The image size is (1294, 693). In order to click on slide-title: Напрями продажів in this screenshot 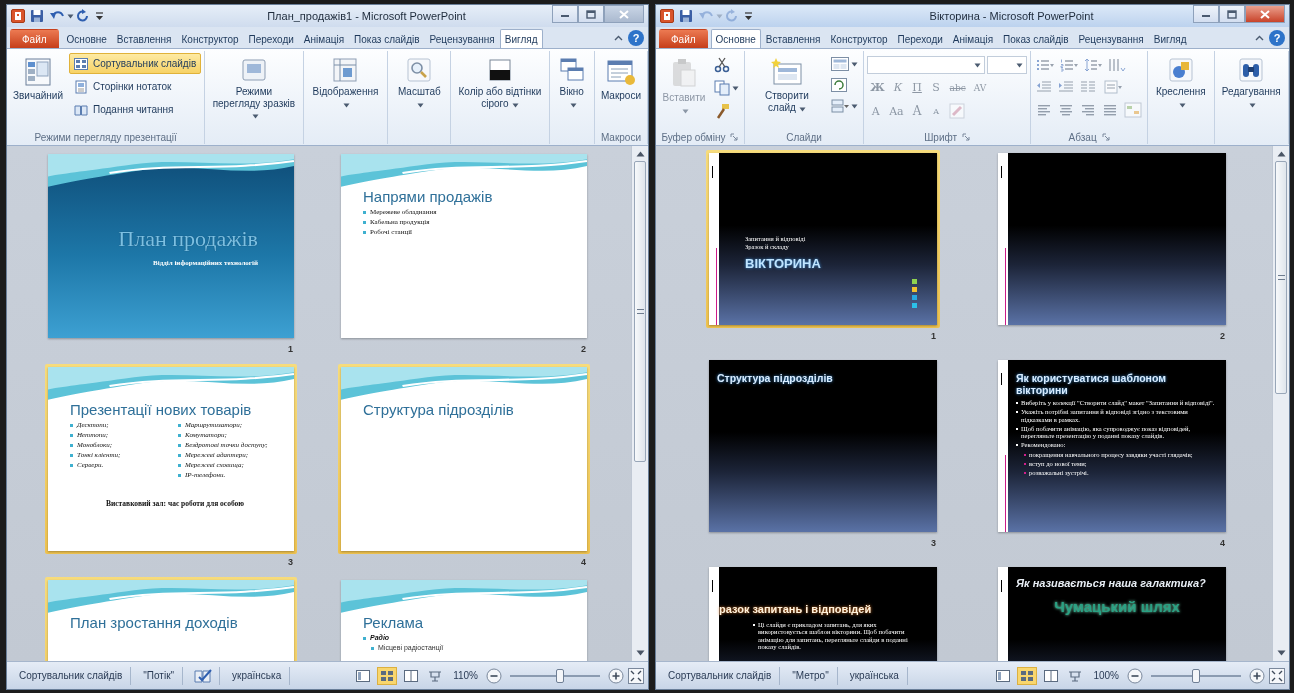, I will do `click(428, 196)`.